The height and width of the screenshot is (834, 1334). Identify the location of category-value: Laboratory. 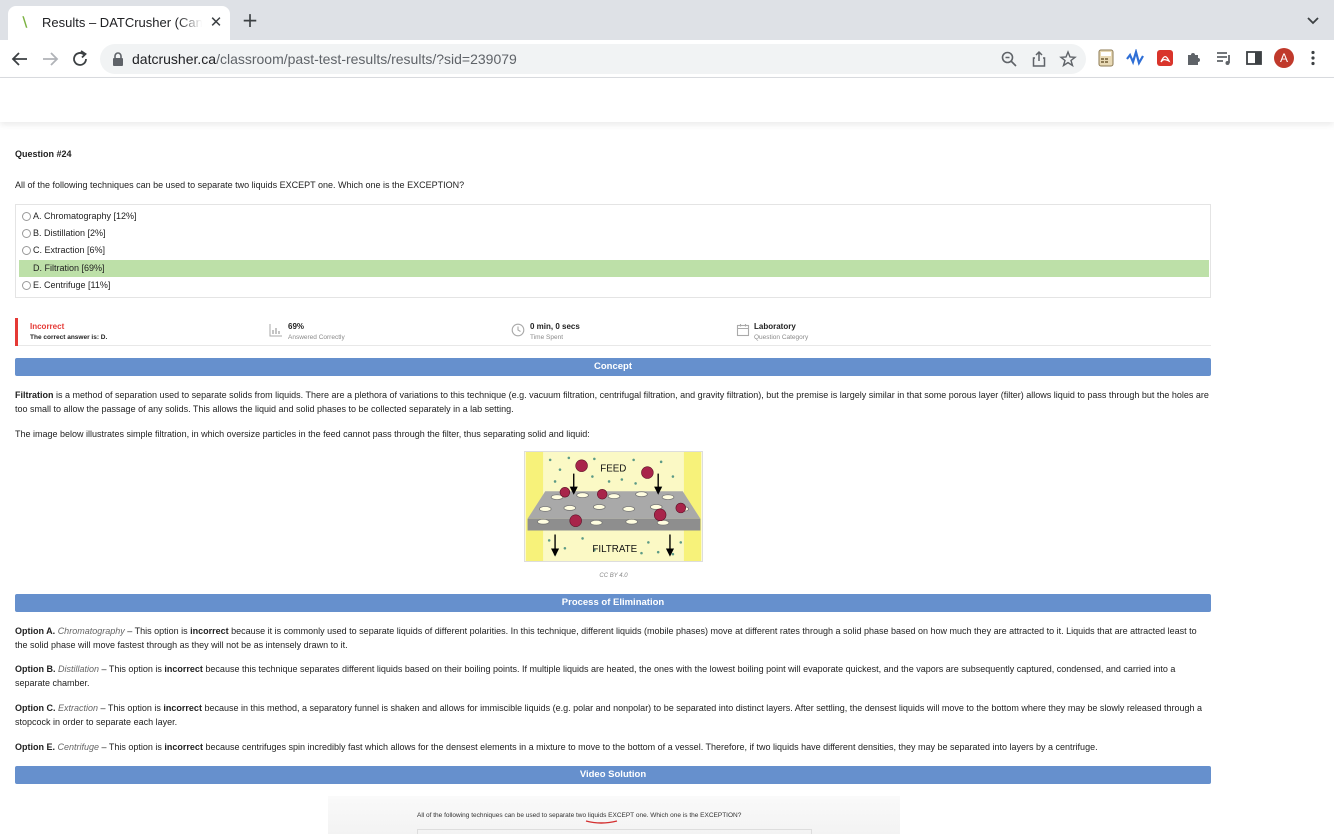
(775, 326).